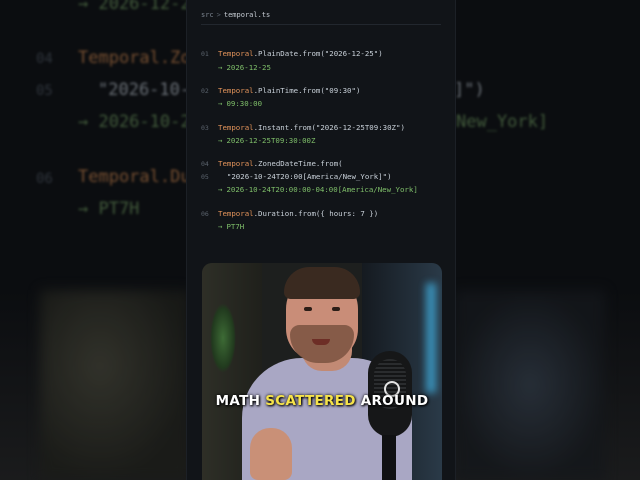 The image size is (640, 480). Describe the element at coordinates (134, 122) in the screenshot. I see `bg-line-05-result: → 2026-10-2` at that location.